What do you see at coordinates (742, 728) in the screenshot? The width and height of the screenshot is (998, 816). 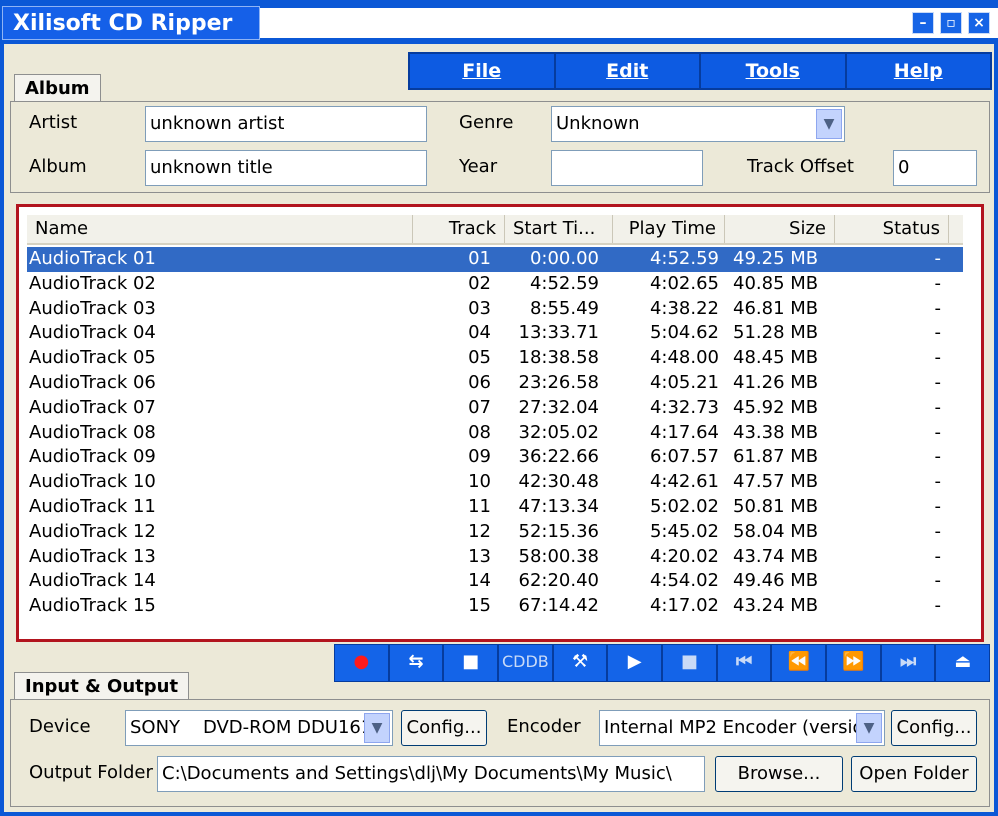 I see `encoder-select: Internal MP2 Encoder (versio ▼` at bounding box center [742, 728].